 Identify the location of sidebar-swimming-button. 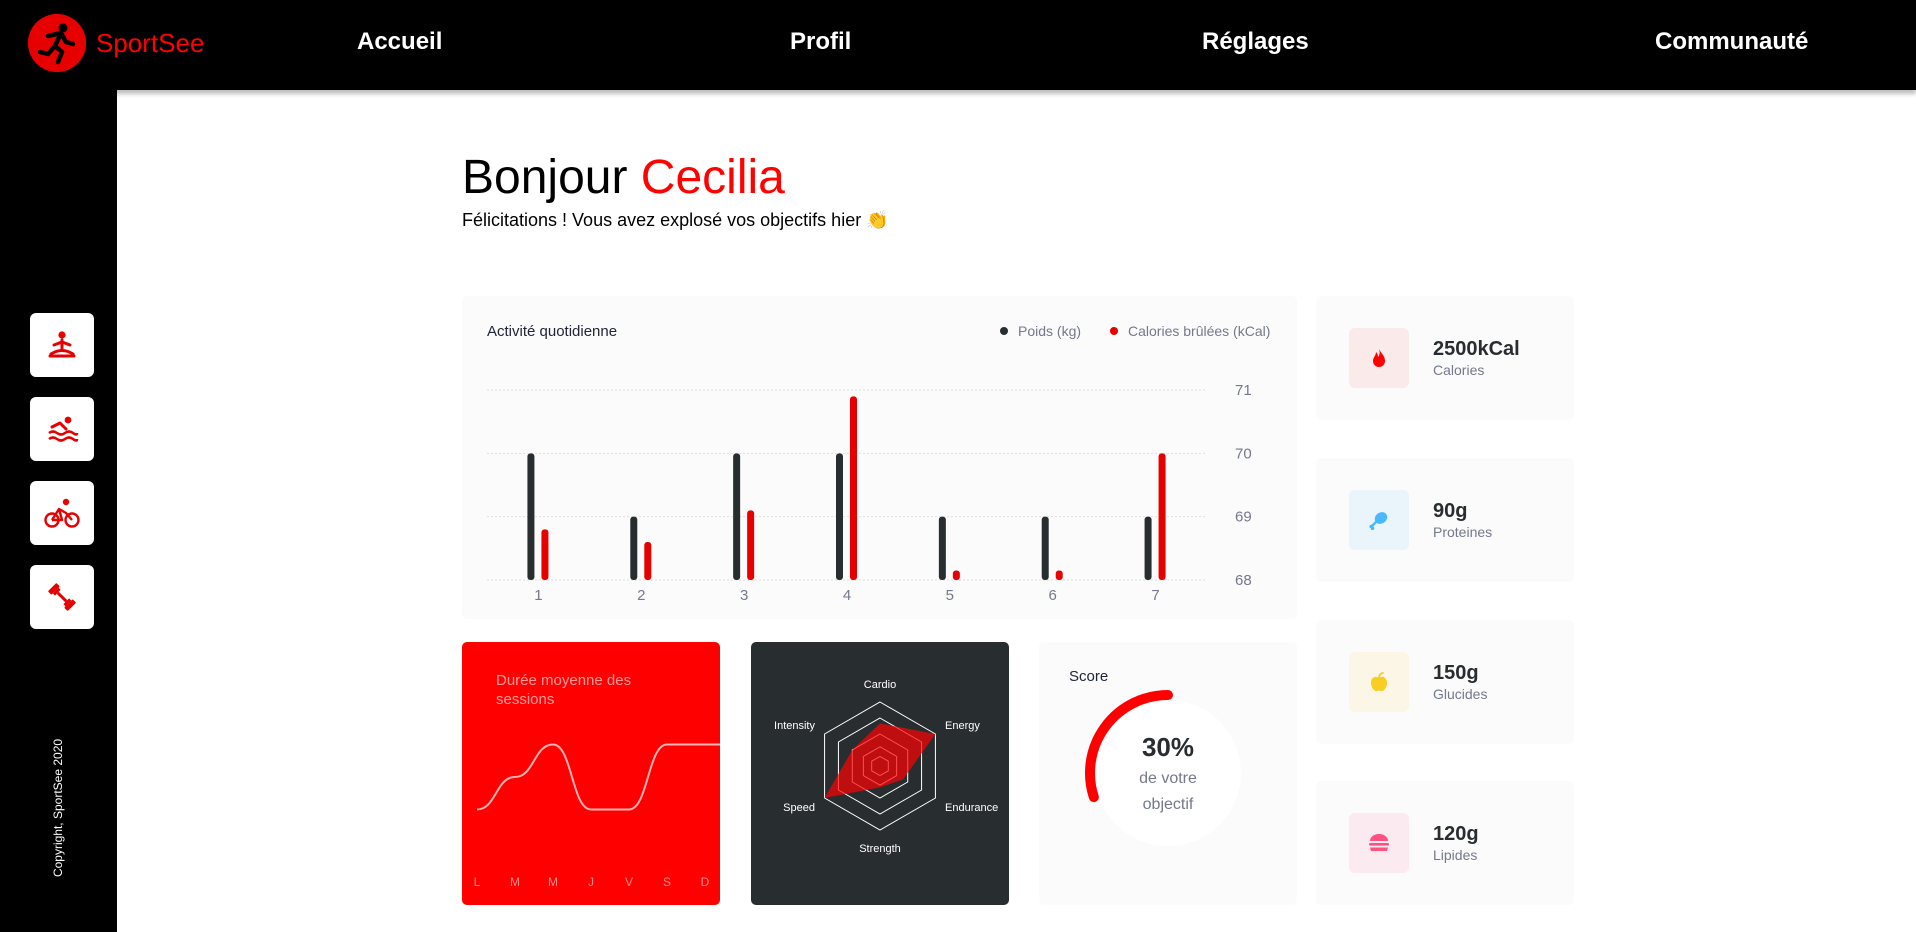
(62, 429).